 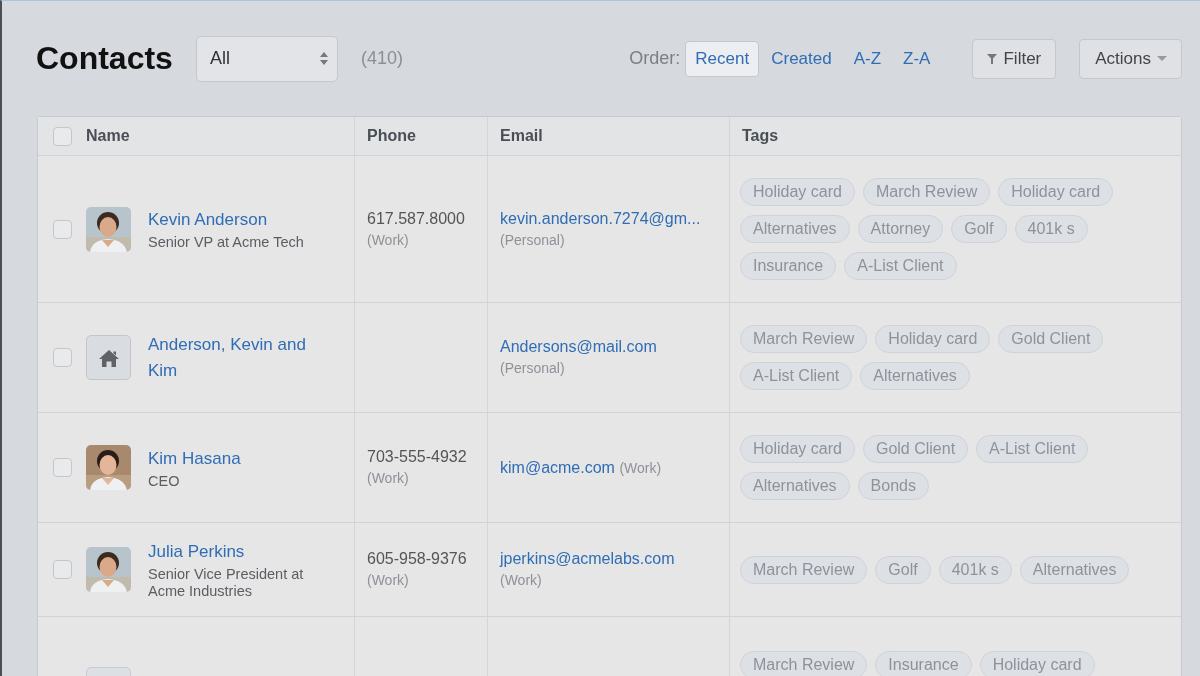 What do you see at coordinates (655, 58) in the screenshot?
I see `order-label: Order:` at bounding box center [655, 58].